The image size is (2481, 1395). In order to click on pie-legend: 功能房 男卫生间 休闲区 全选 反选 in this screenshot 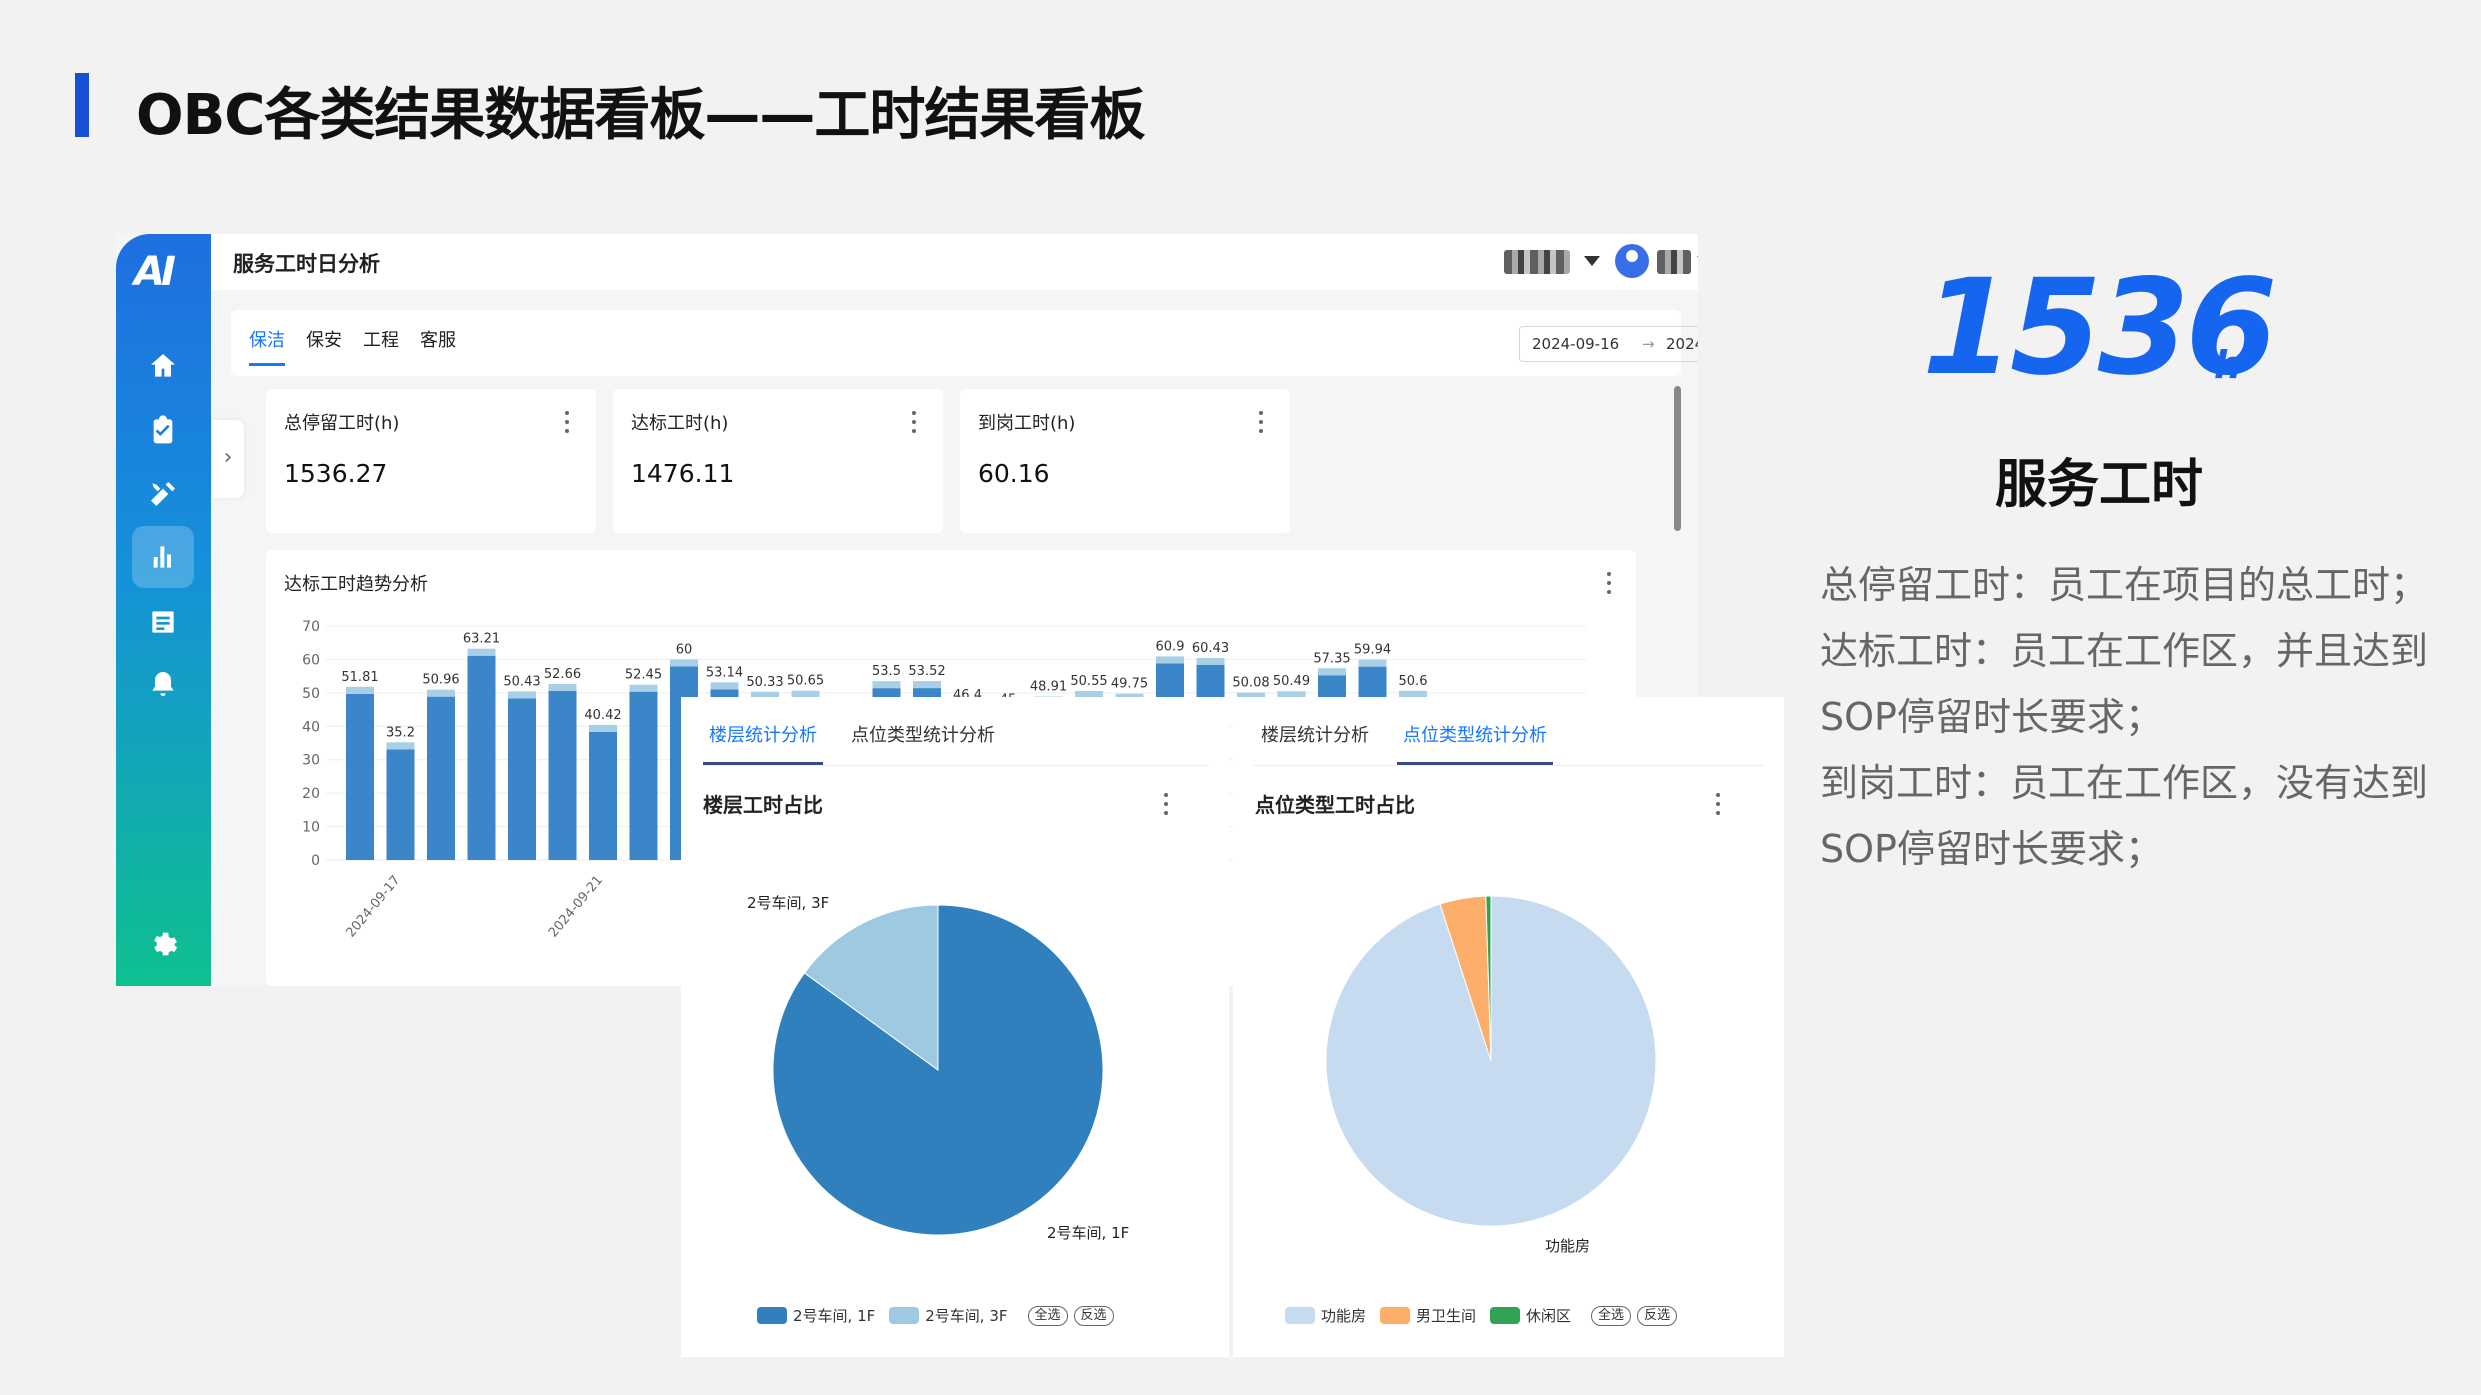, I will do `click(1481, 1315)`.